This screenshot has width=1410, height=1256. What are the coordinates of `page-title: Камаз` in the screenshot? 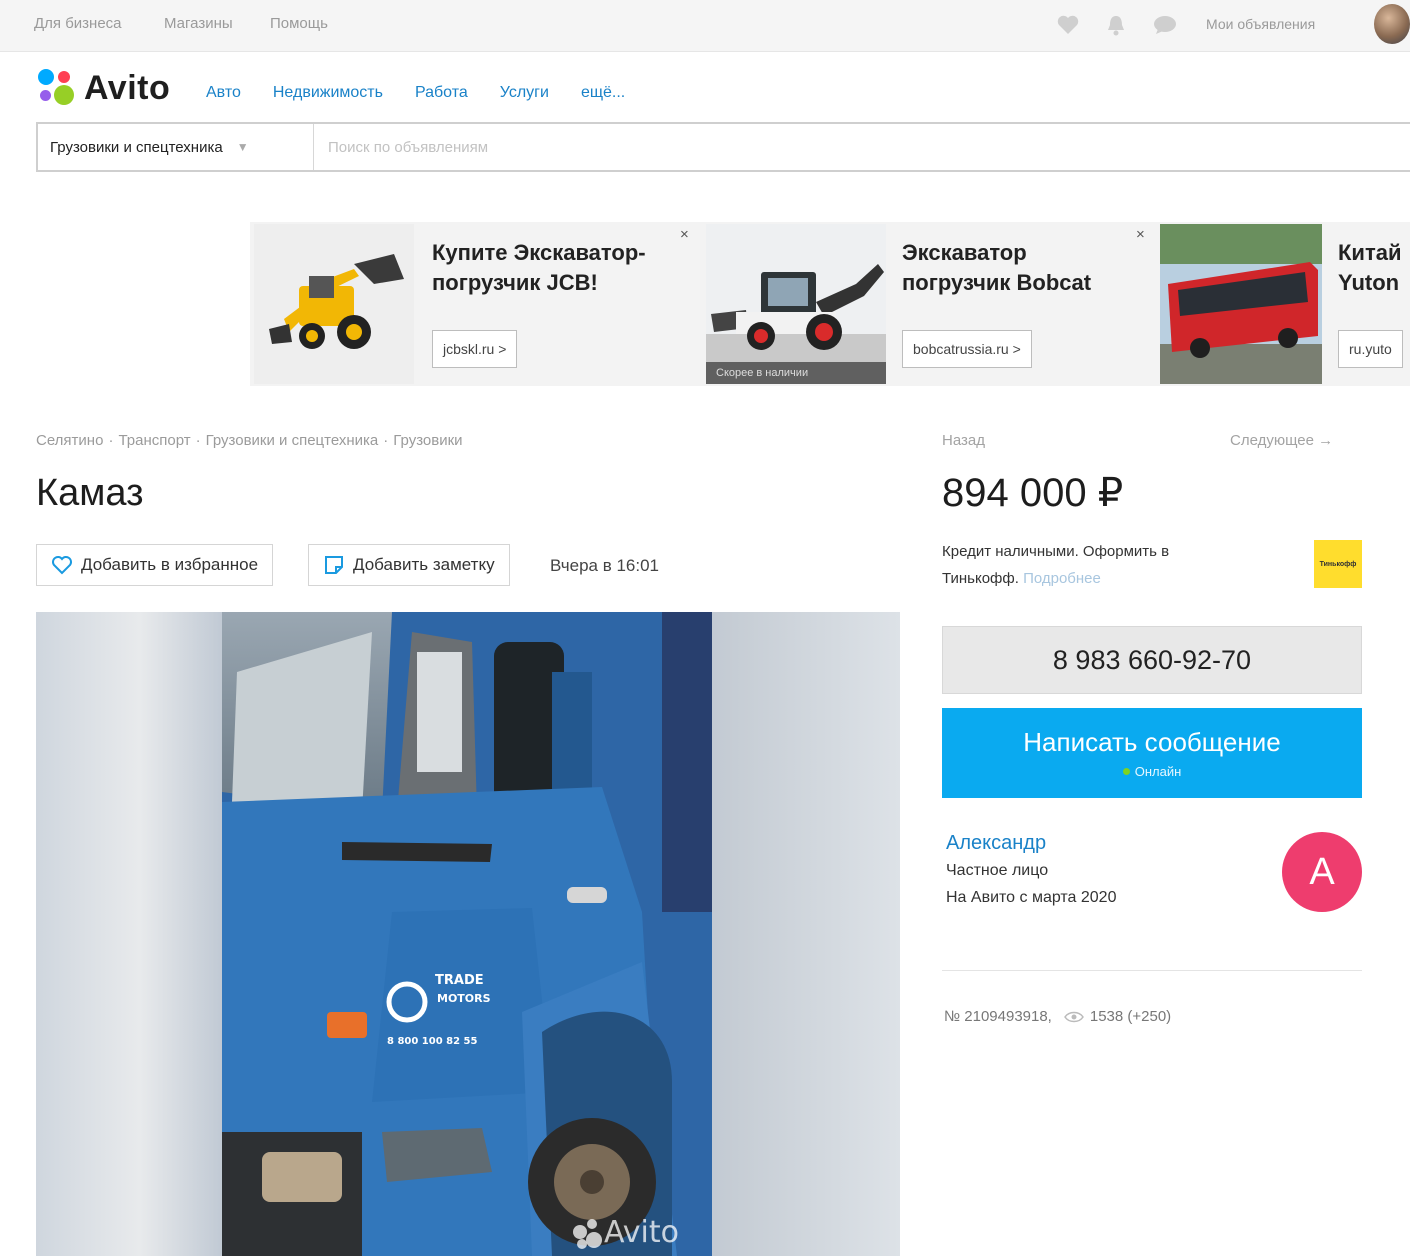 It's located at (90, 493).